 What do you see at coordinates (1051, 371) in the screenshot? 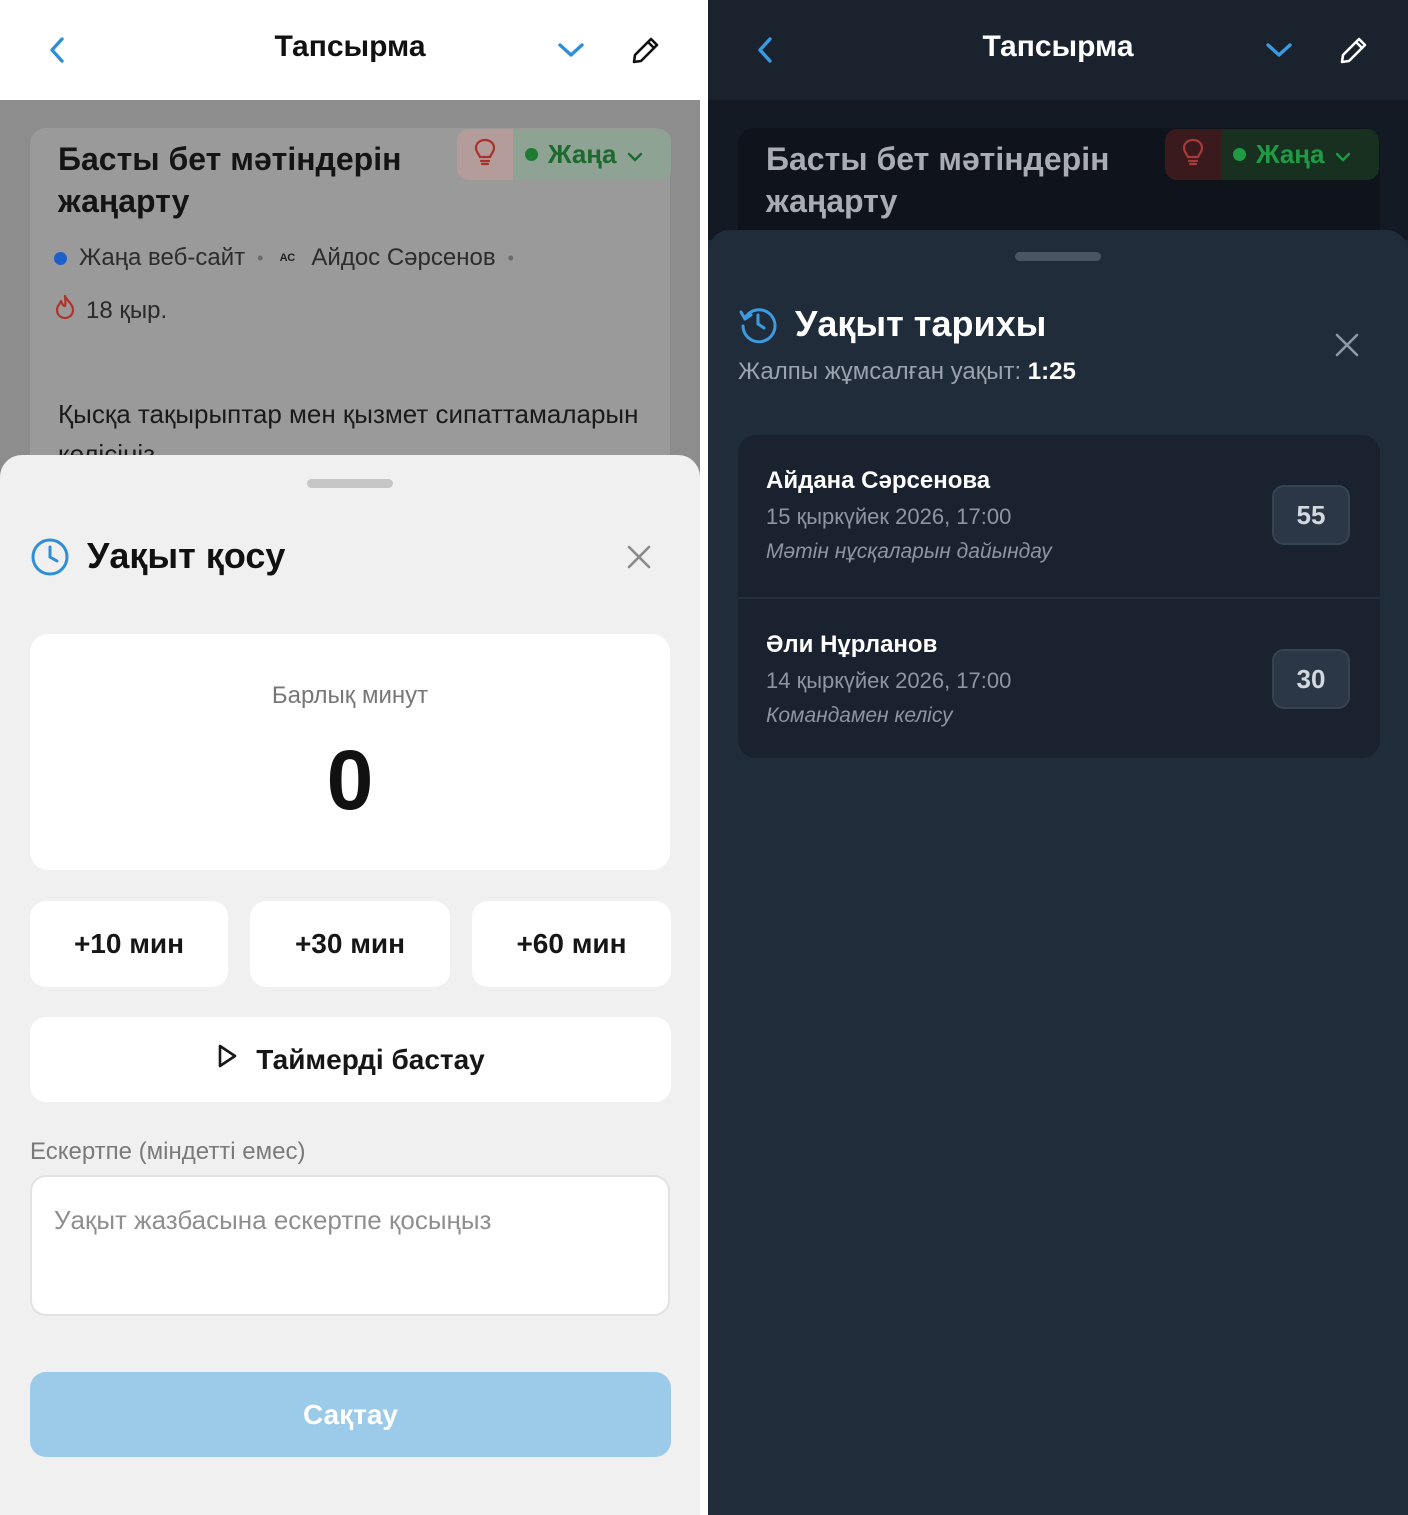
I see `total-time-value: 1:25` at bounding box center [1051, 371].